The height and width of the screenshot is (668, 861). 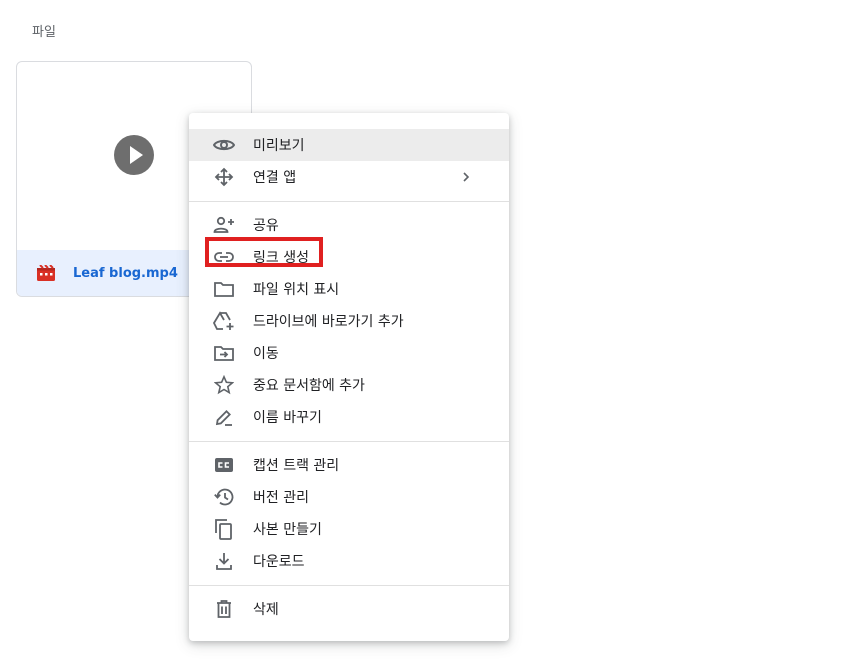 I want to click on menu-item-make-copy: 사본 만들기, so click(x=349, y=529).